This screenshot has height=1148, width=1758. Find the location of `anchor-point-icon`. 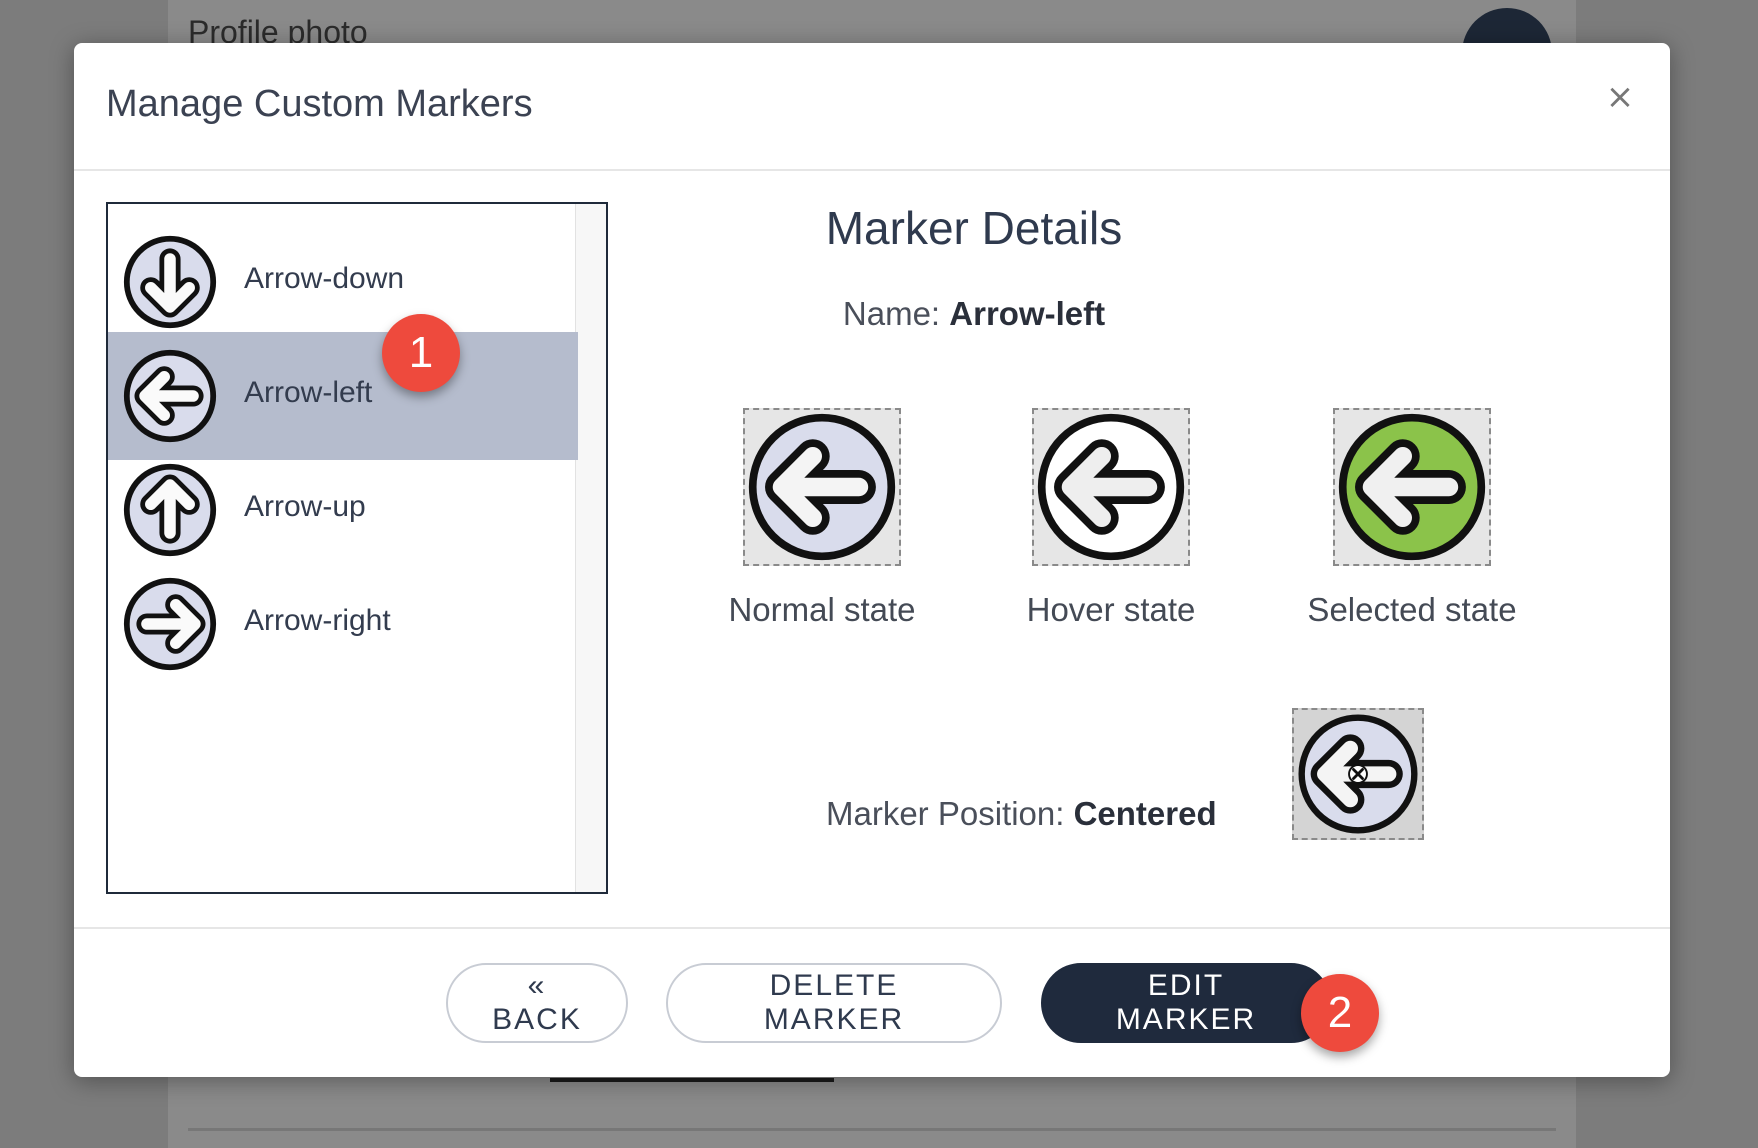

anchor-point-icon is located at coordinates (1358, 774).